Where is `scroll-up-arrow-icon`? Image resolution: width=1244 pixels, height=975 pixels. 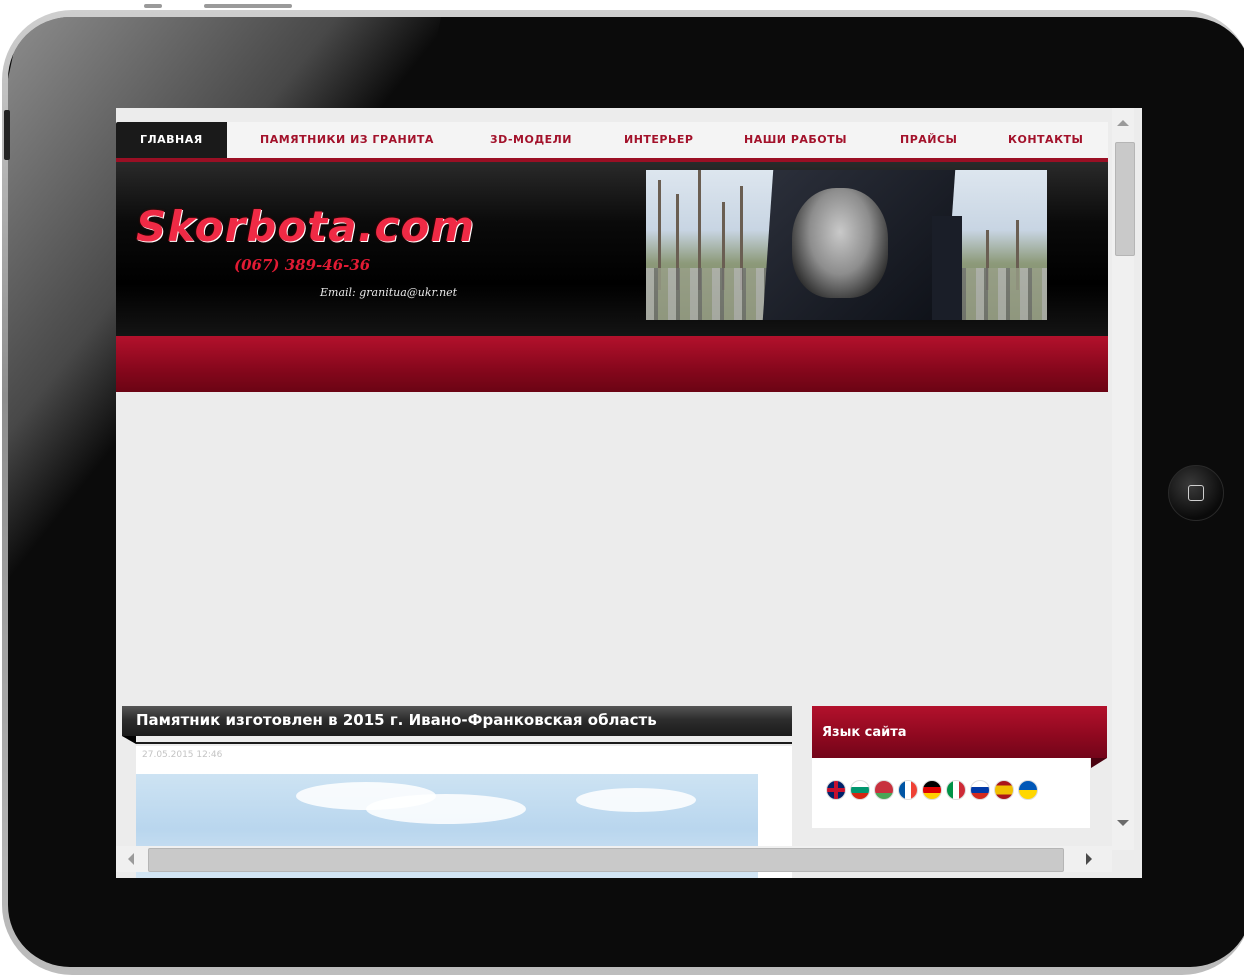
scroll-up-arrow-icon is located at coordinates (1123, 123).